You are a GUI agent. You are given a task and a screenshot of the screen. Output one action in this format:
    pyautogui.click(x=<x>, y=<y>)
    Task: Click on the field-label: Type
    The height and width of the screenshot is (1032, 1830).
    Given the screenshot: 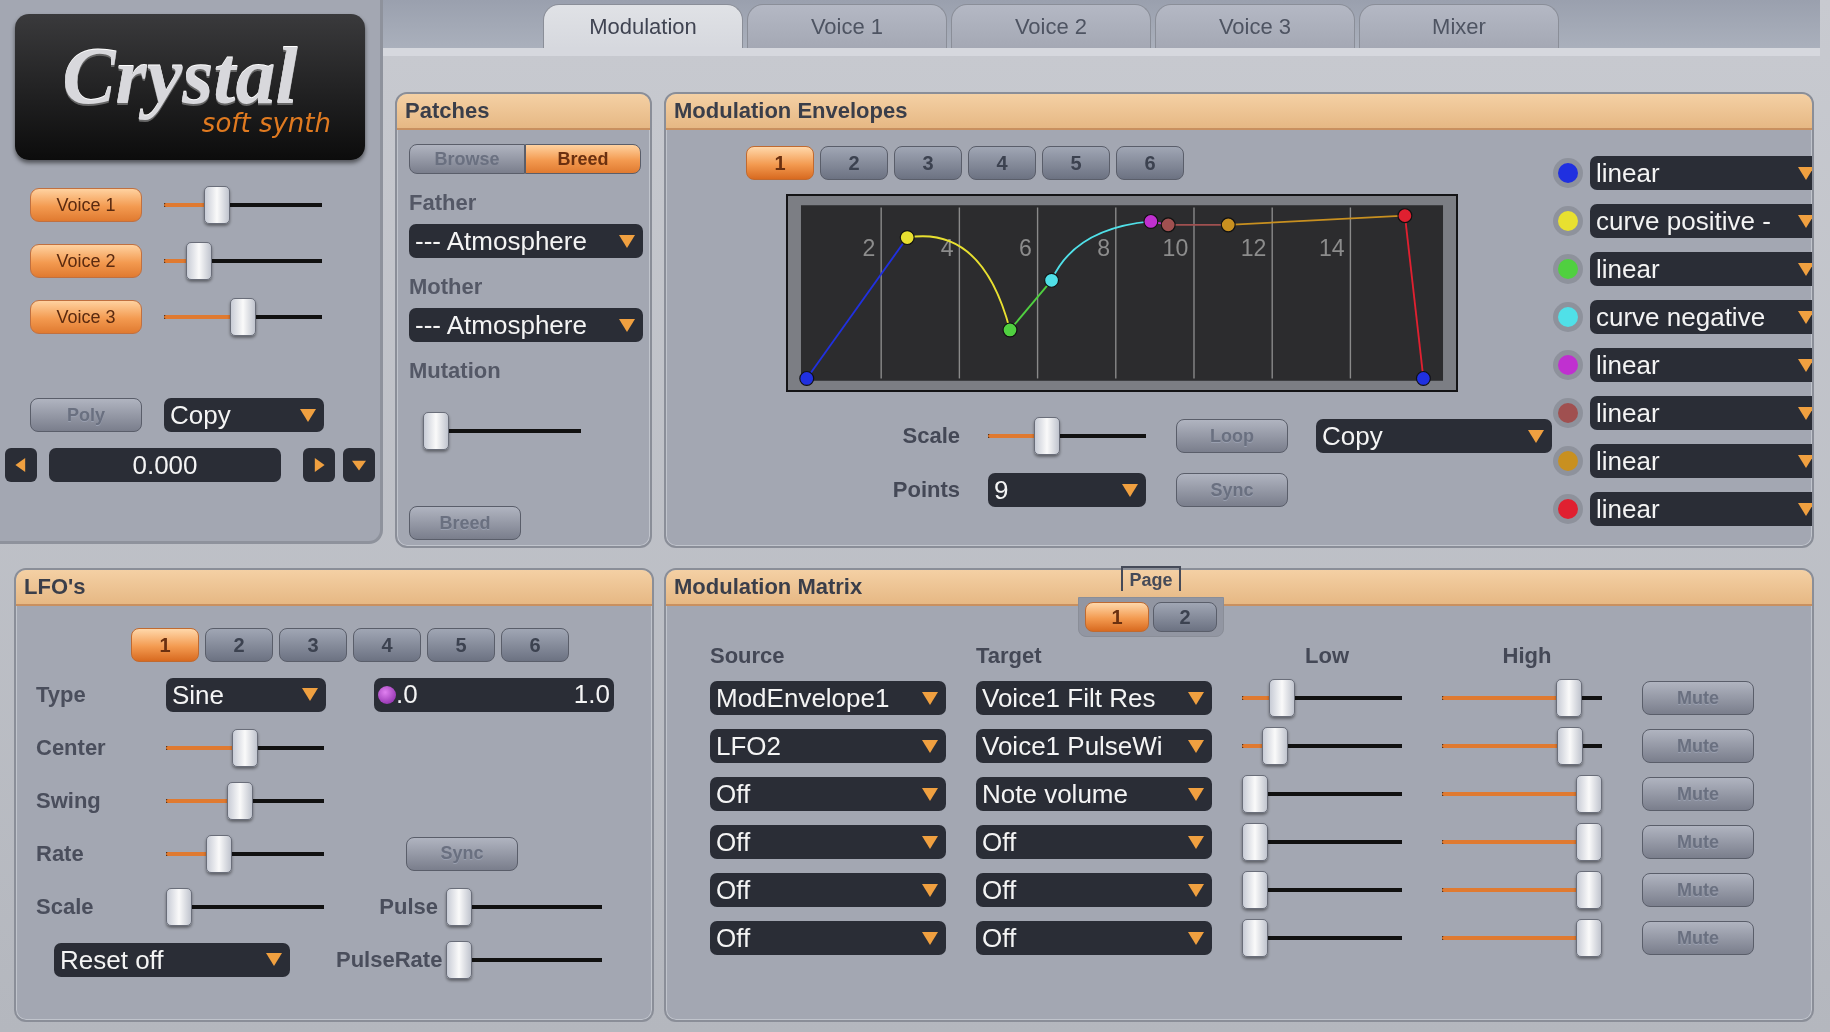 What is the action you would take?
    pyautogui.click(x=61, y=694)
    